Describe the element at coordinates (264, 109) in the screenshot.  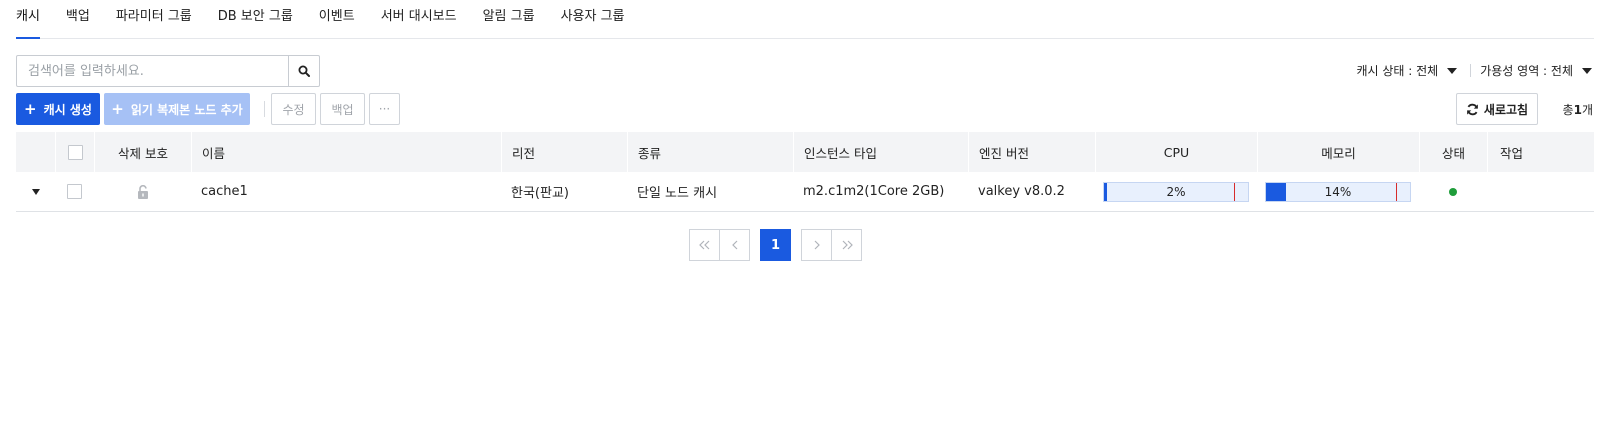
I see `toolbar-divider` at that location.